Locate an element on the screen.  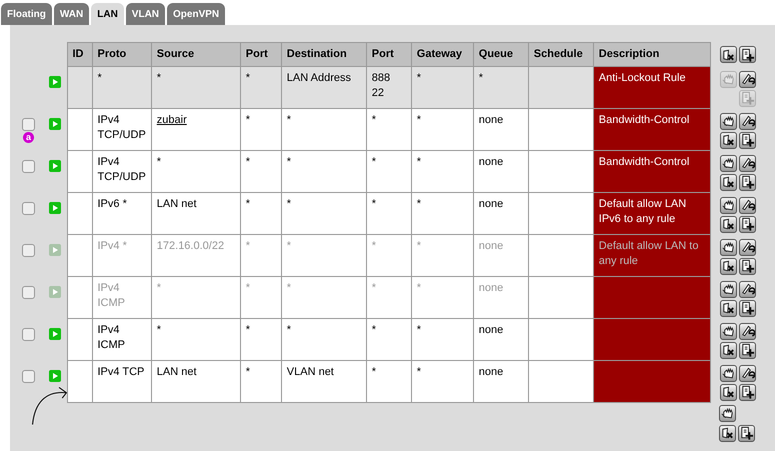
column-header: Schedule is located at coordinates (561, 54).